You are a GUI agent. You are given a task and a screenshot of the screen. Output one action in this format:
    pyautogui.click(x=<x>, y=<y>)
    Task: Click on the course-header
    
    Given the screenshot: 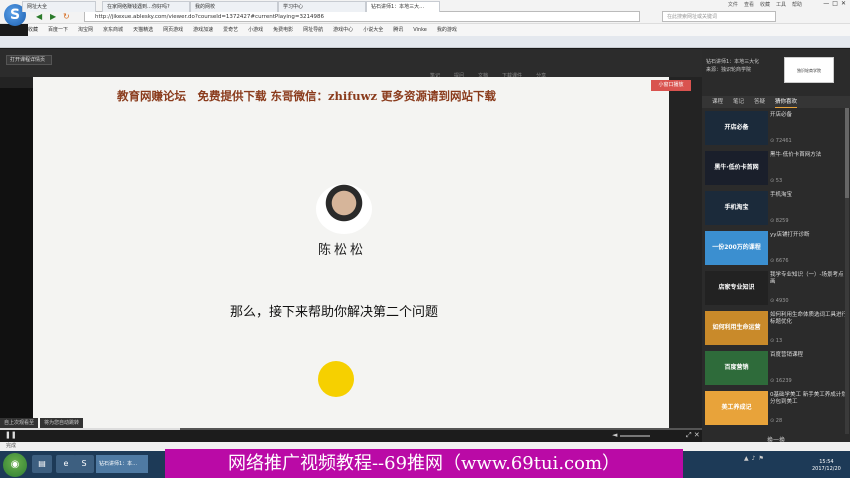 What is the action you would take?
    pyautogui.click(x=351, y=63)
    